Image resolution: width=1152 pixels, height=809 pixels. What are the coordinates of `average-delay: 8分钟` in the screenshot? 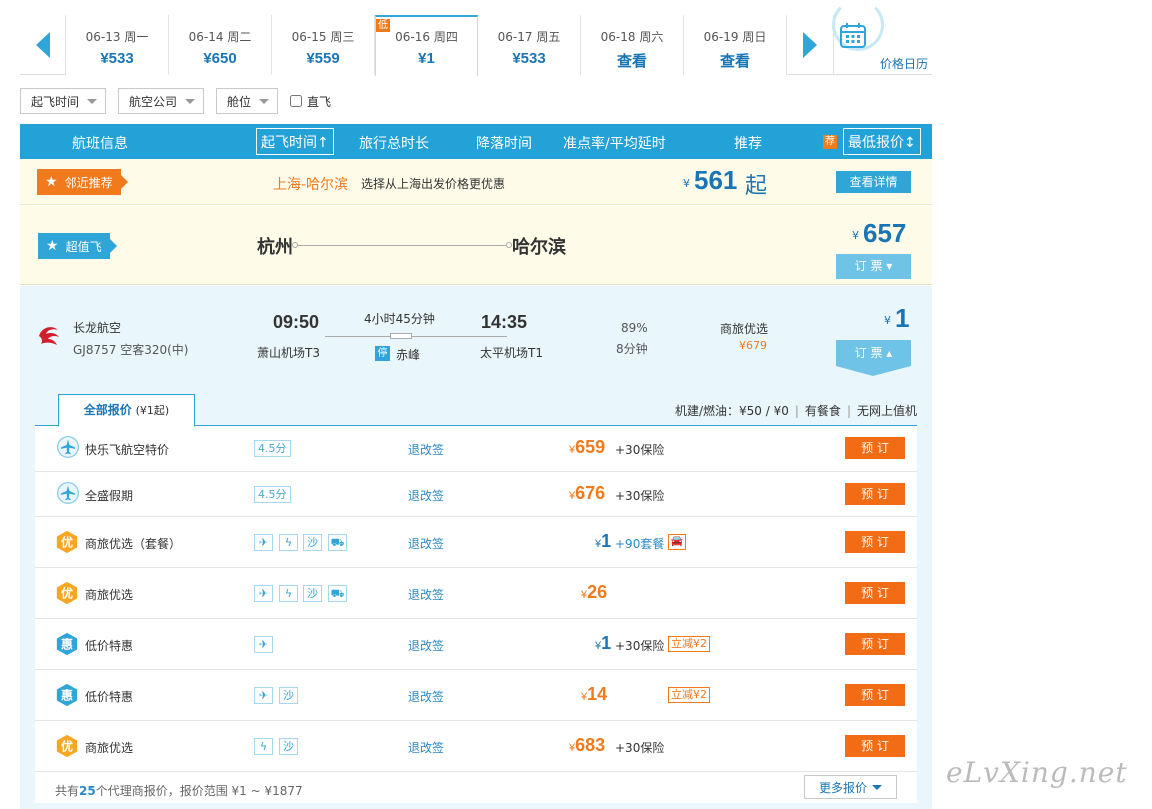 It's located at (632, 349).